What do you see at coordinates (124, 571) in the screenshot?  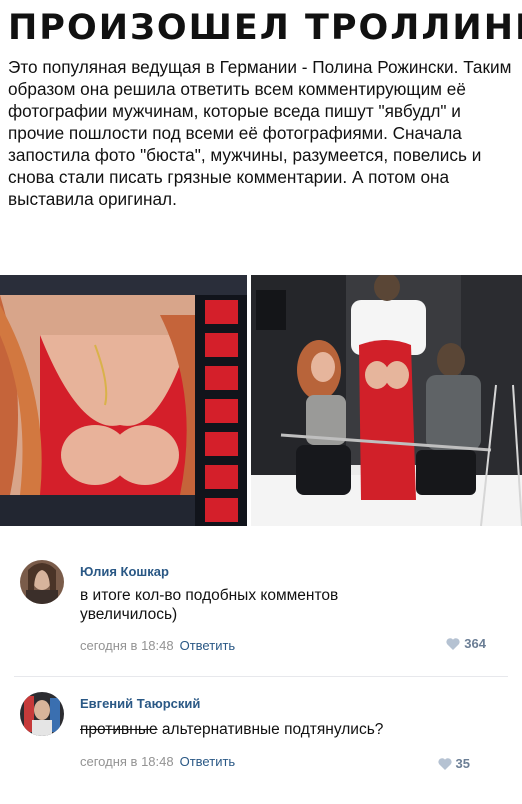 I see `comment-author: Юлия Кошкар` at bounding box center [124, 571].